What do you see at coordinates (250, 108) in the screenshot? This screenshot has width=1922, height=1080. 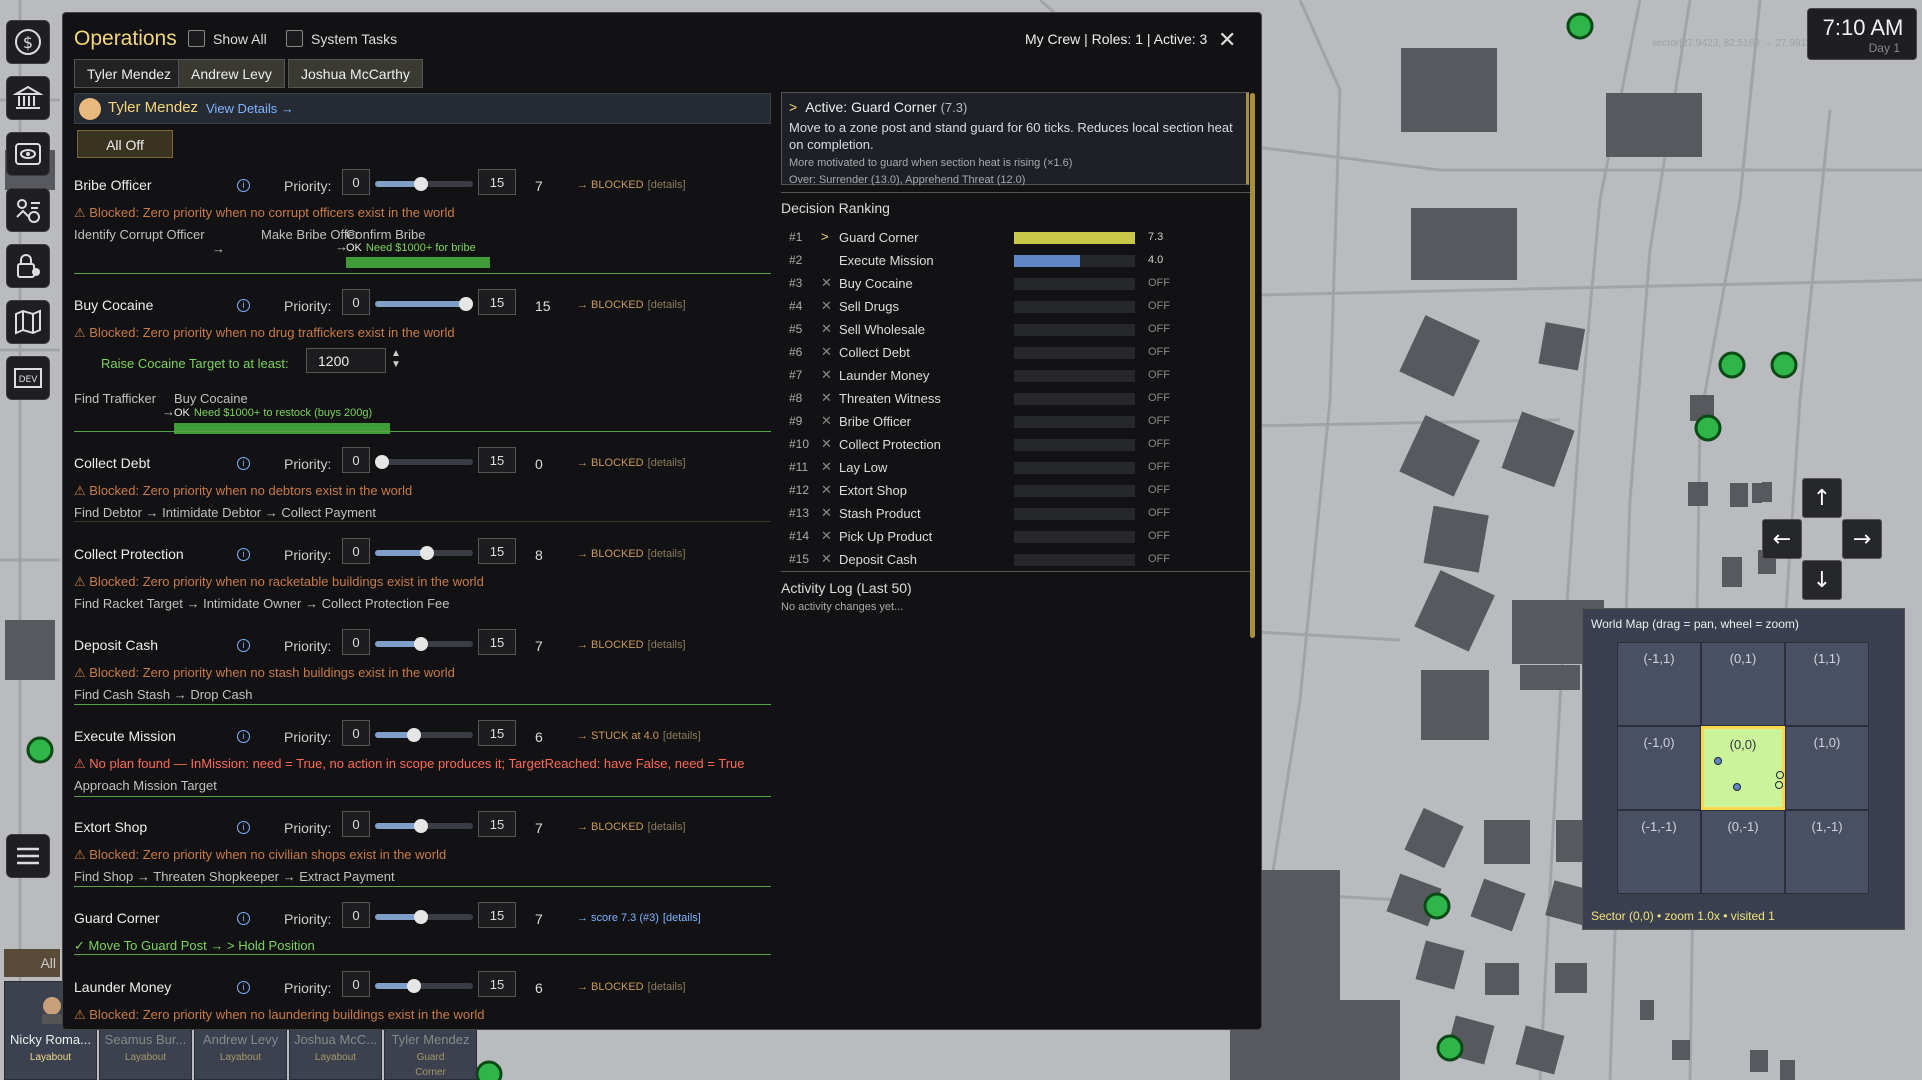 I see `view-details-link: View Details →` at bounding box center [250, 108].